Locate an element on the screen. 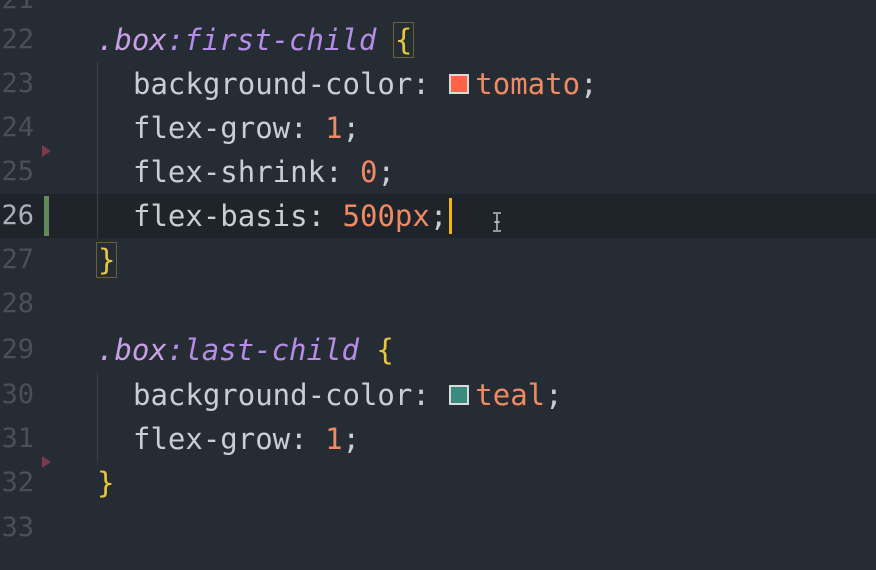 This screenshot has width=876, height=570. code-line: 32 } is located at coordinates (438, 483).